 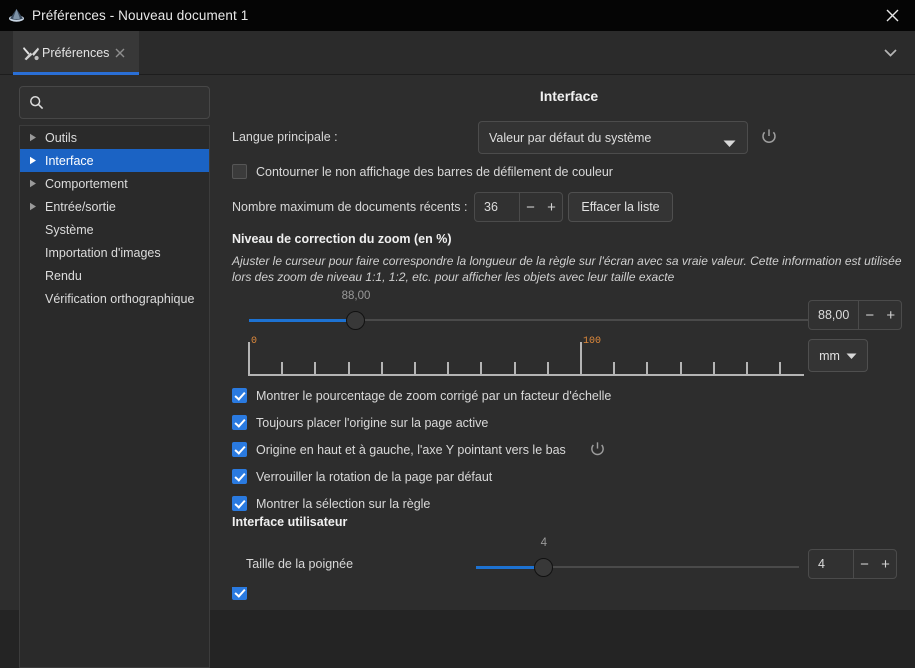 What do you see at coordinates (620, 207) in the screenshot?
I see `clear-recent-list-button: Effacer la liste` at bounding box center [620, 207].